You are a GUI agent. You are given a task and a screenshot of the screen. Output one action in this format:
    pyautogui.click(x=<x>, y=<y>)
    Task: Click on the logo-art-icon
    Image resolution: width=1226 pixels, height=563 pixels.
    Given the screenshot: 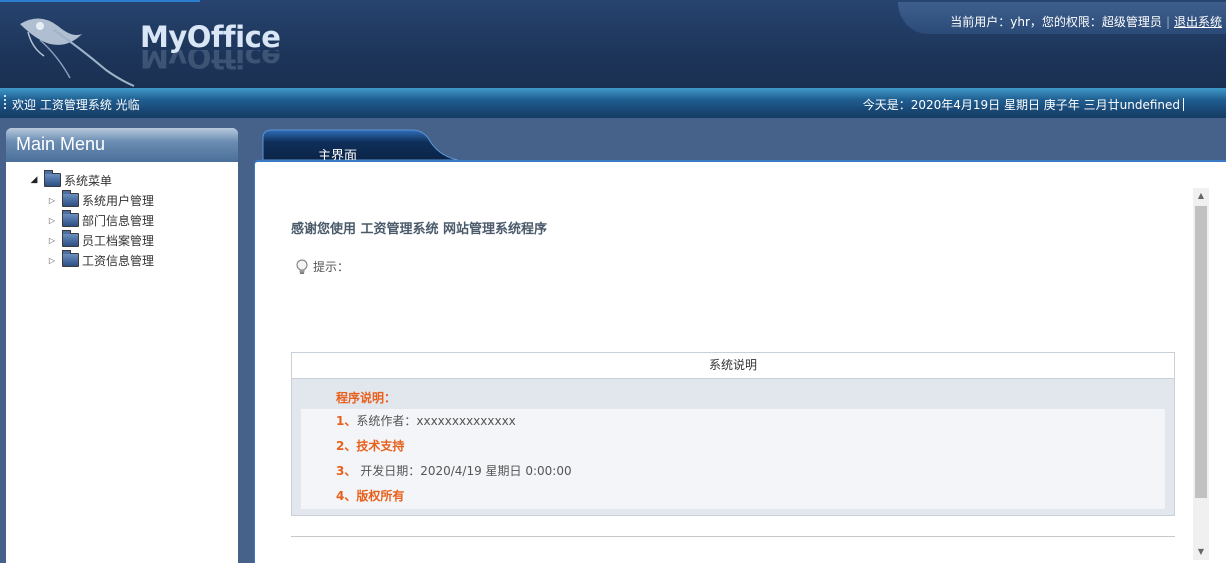 What is the action you would take?
    pyautogui.click(x=77, y=52)
    